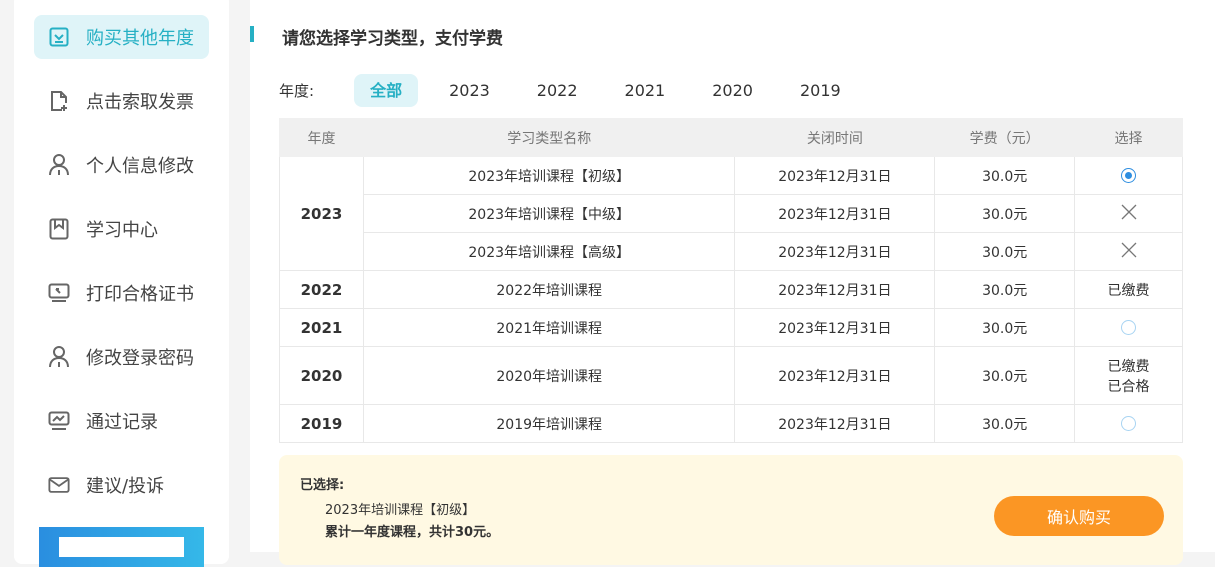 This screenshot has width=1215, height=567. I want to click on sidebar-item-label: 建议/投诉, so click(125, 486).